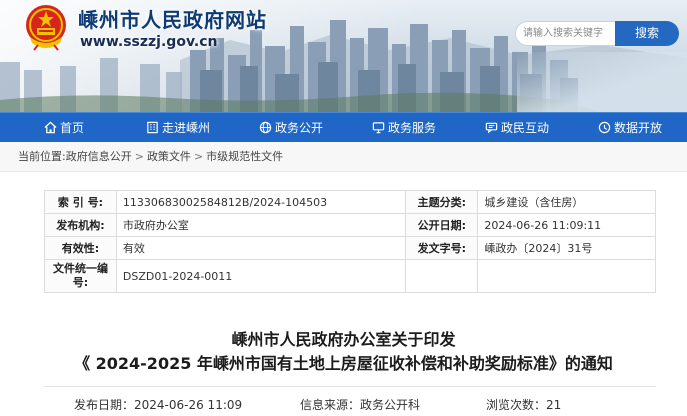 This screenshot has height=416, width=687. What do you see at coordinates (638, 128) in the screenshot?
I see `nav-item-label: 数据开放` at bounding box center [638, 128].